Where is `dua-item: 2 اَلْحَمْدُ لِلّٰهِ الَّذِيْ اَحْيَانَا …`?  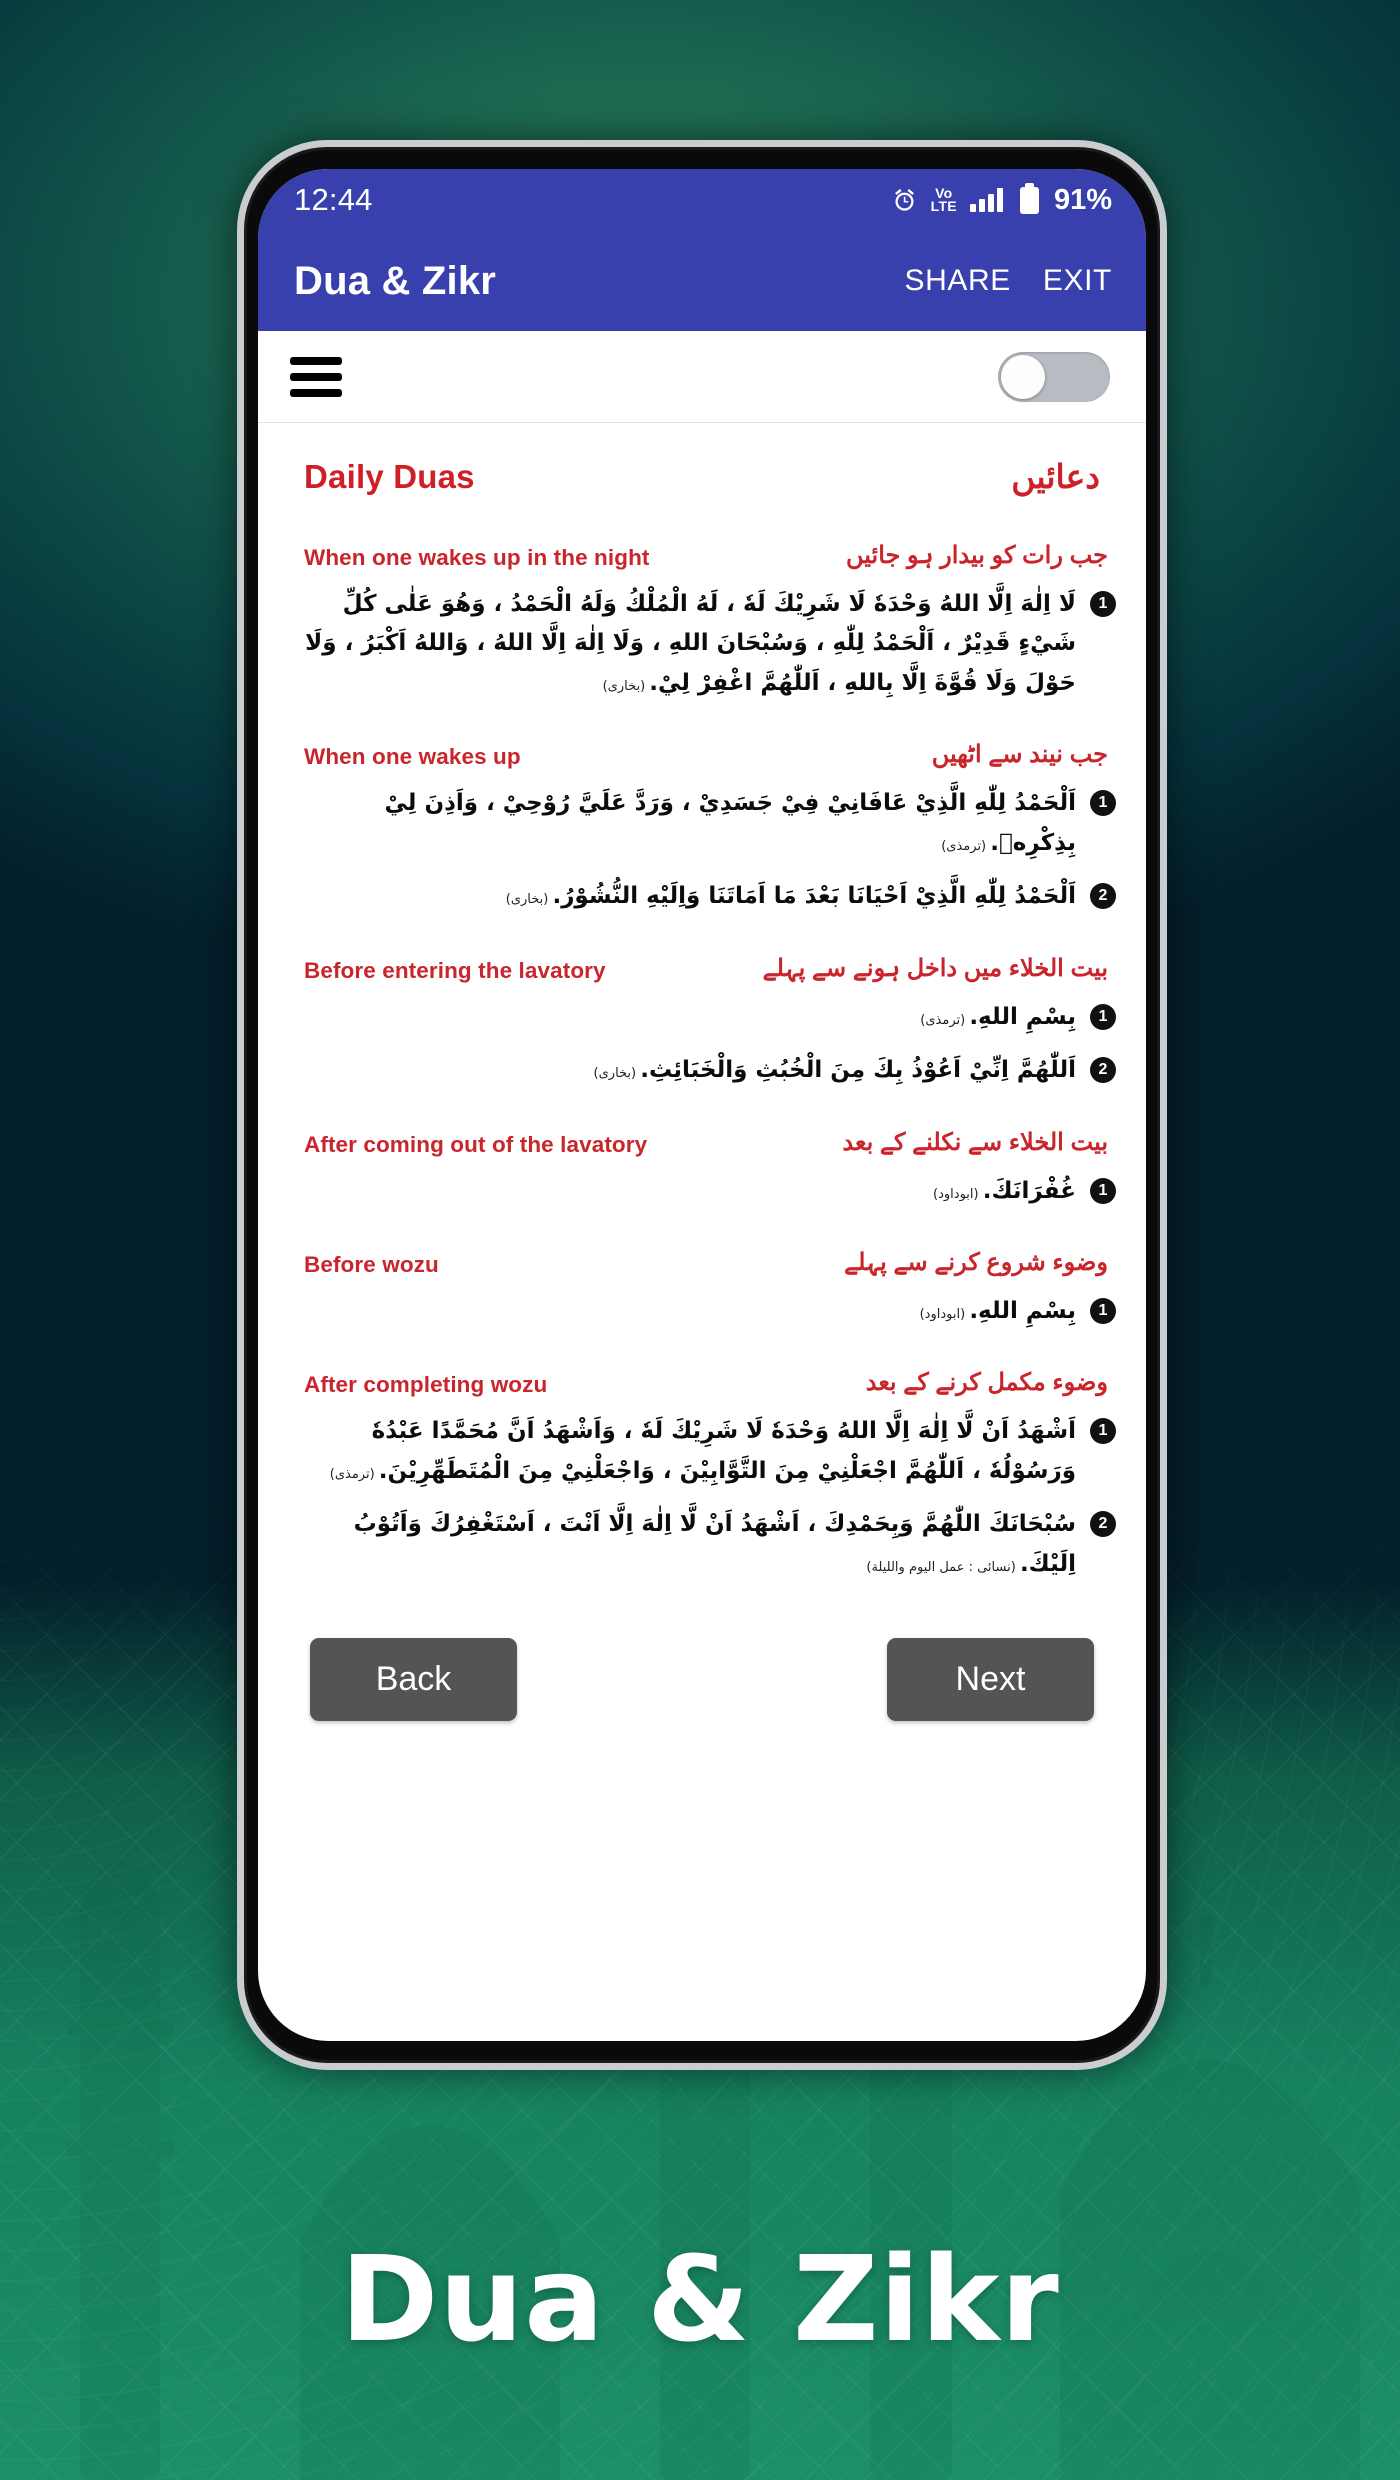
dua-item: 2 اَلْحَمْدُ لِلّٰهِ الَّذِيْ اَحْيَانَا … is located at coordinates (702, 897).